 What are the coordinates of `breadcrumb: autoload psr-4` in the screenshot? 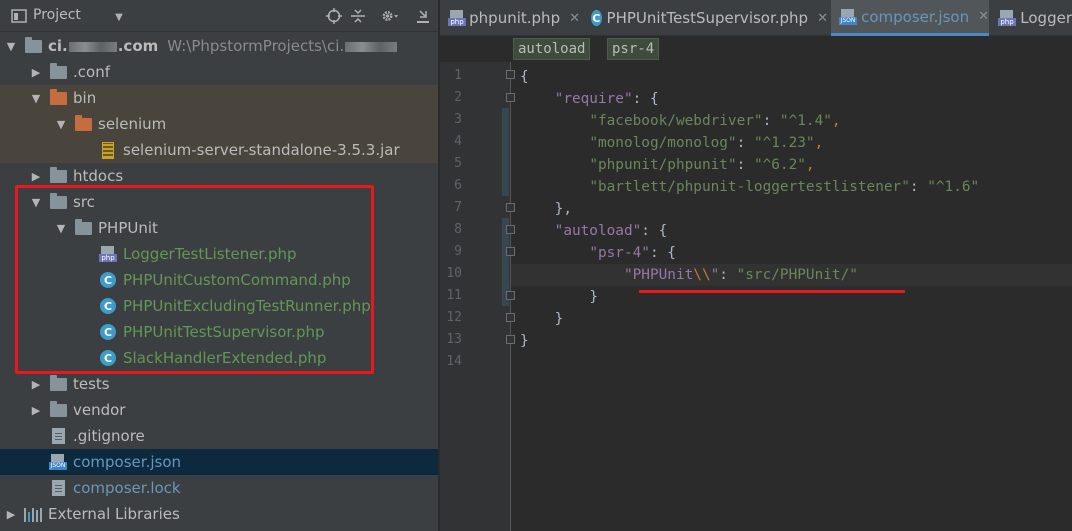 It's located at (756, 49).